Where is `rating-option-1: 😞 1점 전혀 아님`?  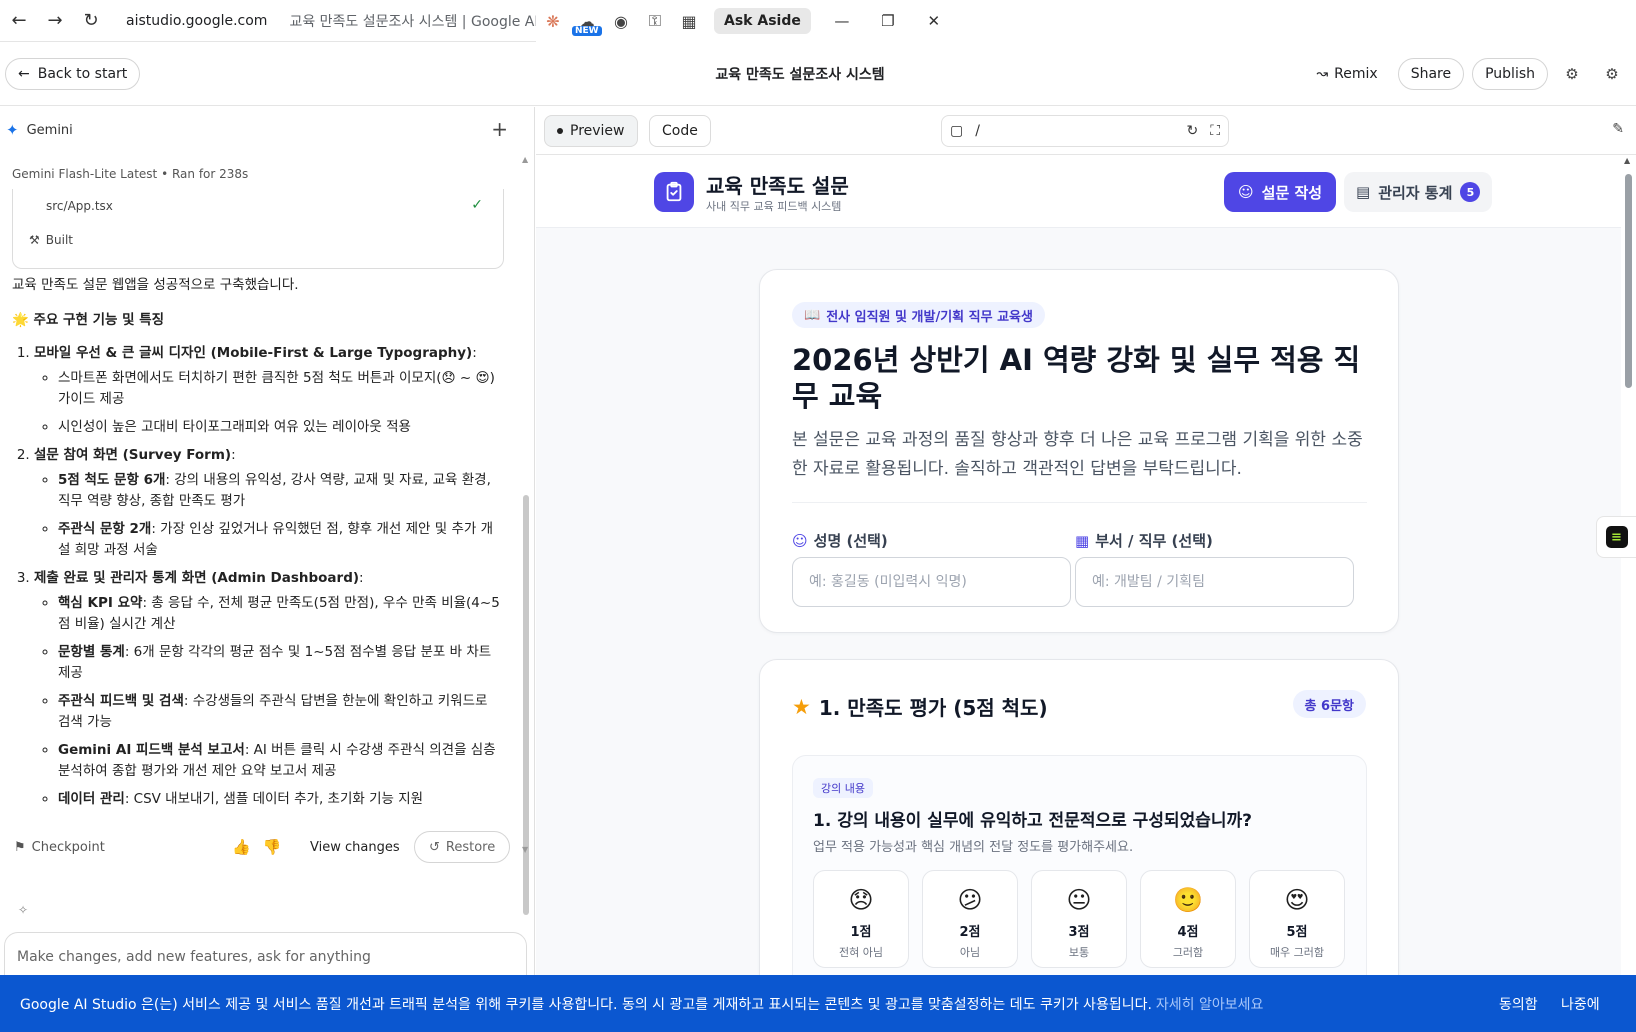 rating-option-1: 😞 1점 전혀 아님 is located at coordinates (861, 919).